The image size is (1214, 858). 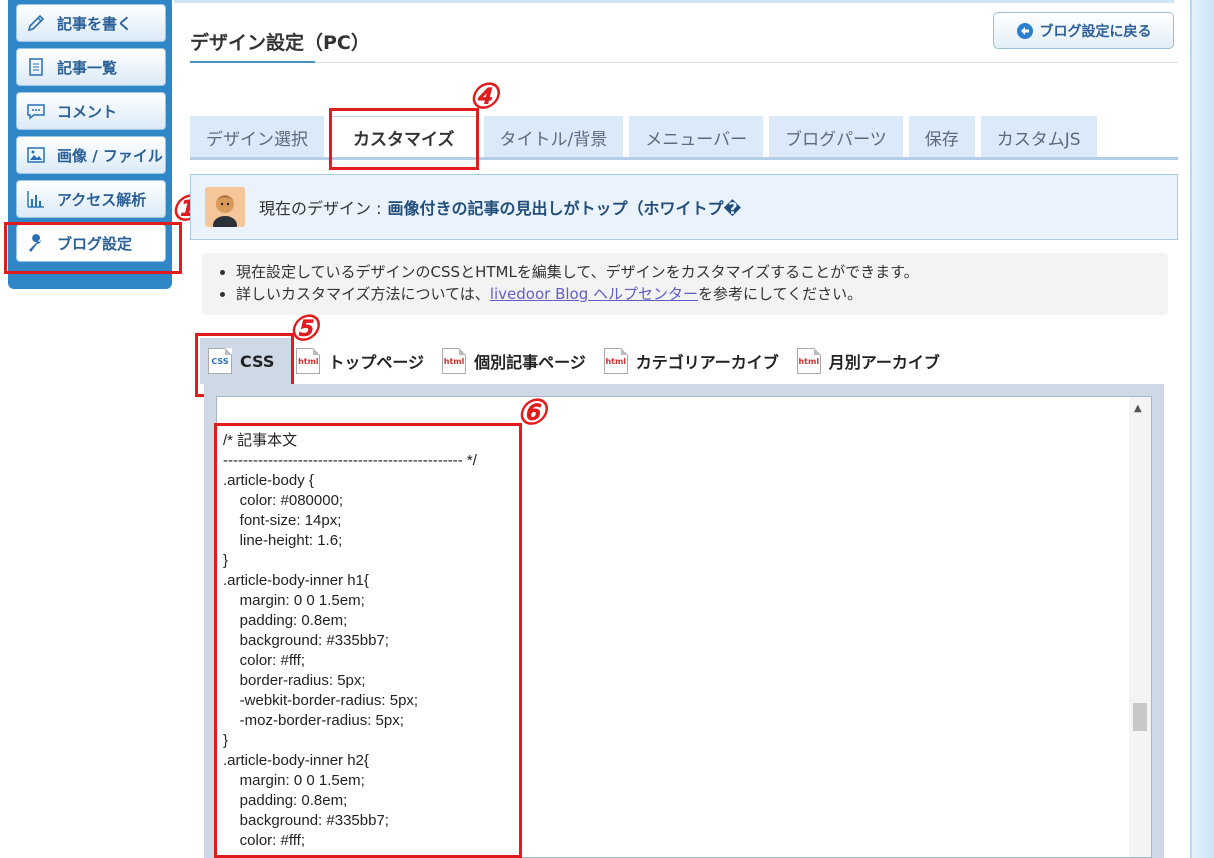 I want to click on avatar, so click(x=225, y=207).